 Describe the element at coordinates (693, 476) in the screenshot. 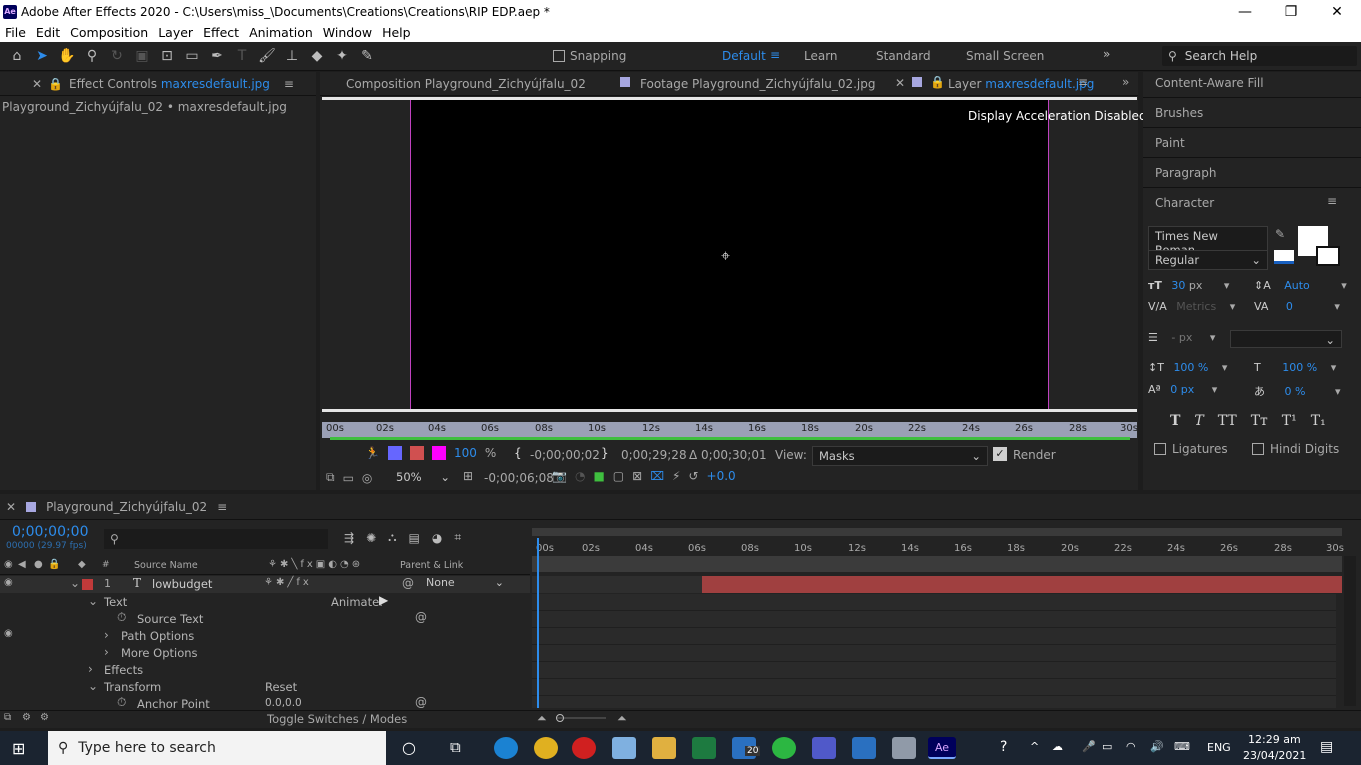

I see `reset-exposure-icon: ↺` at that location.